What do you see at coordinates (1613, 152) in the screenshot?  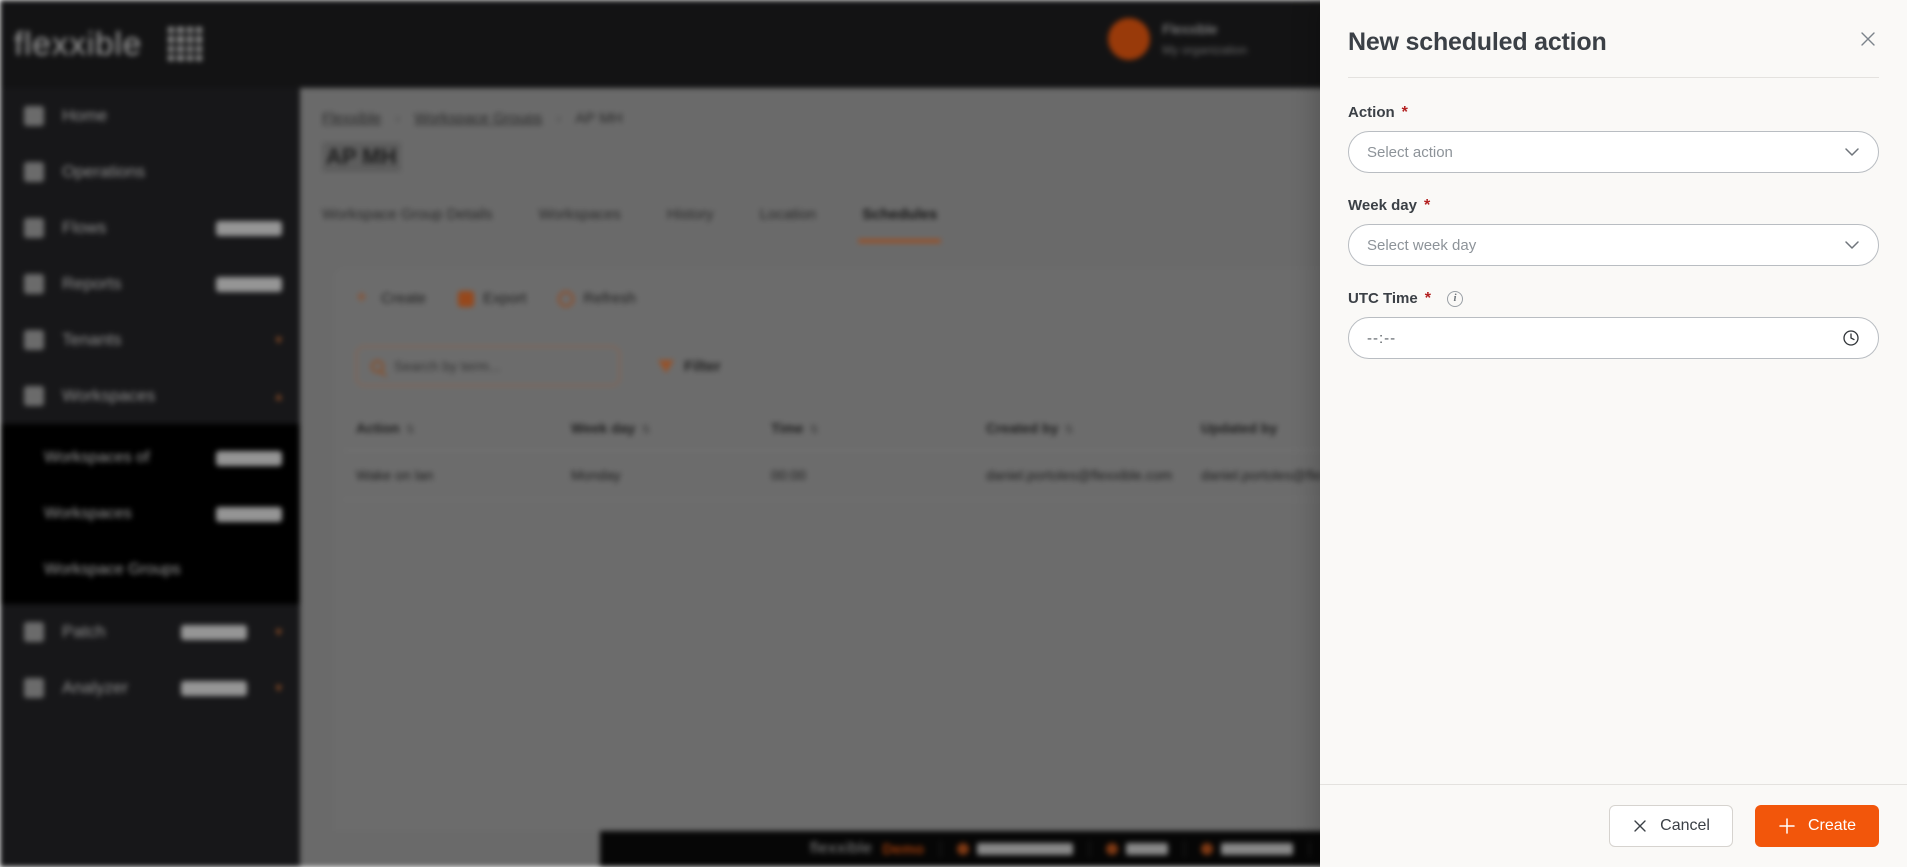 I see `action-select: Select action` at bounding box center [1613, 152].